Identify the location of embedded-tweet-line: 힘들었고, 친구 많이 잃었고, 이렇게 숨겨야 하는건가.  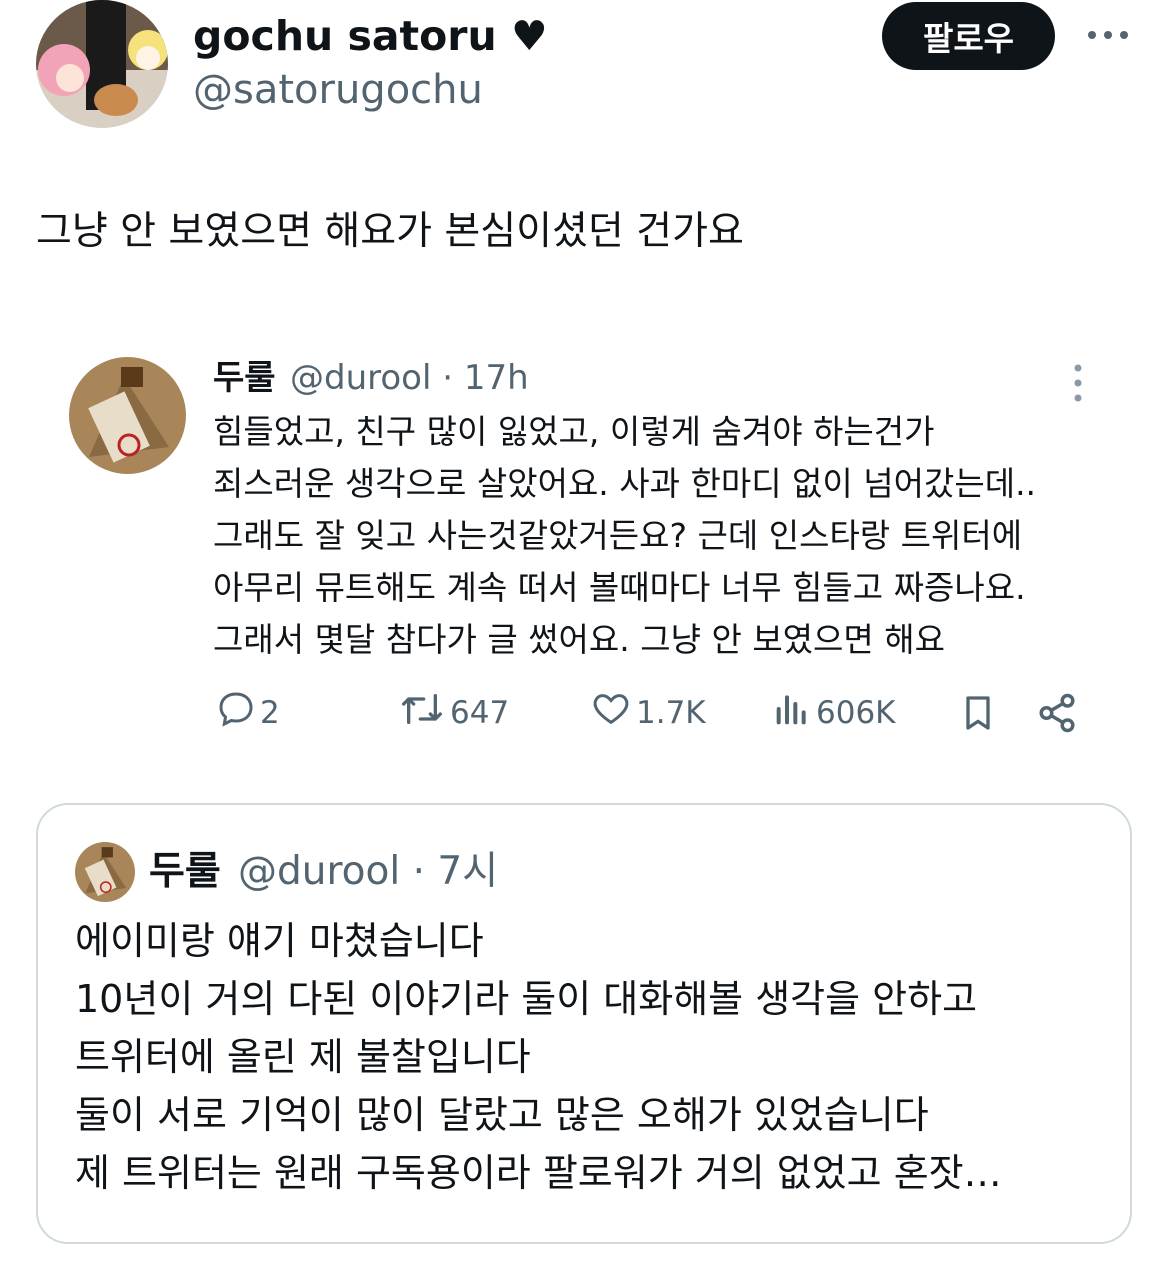
(574, 431).